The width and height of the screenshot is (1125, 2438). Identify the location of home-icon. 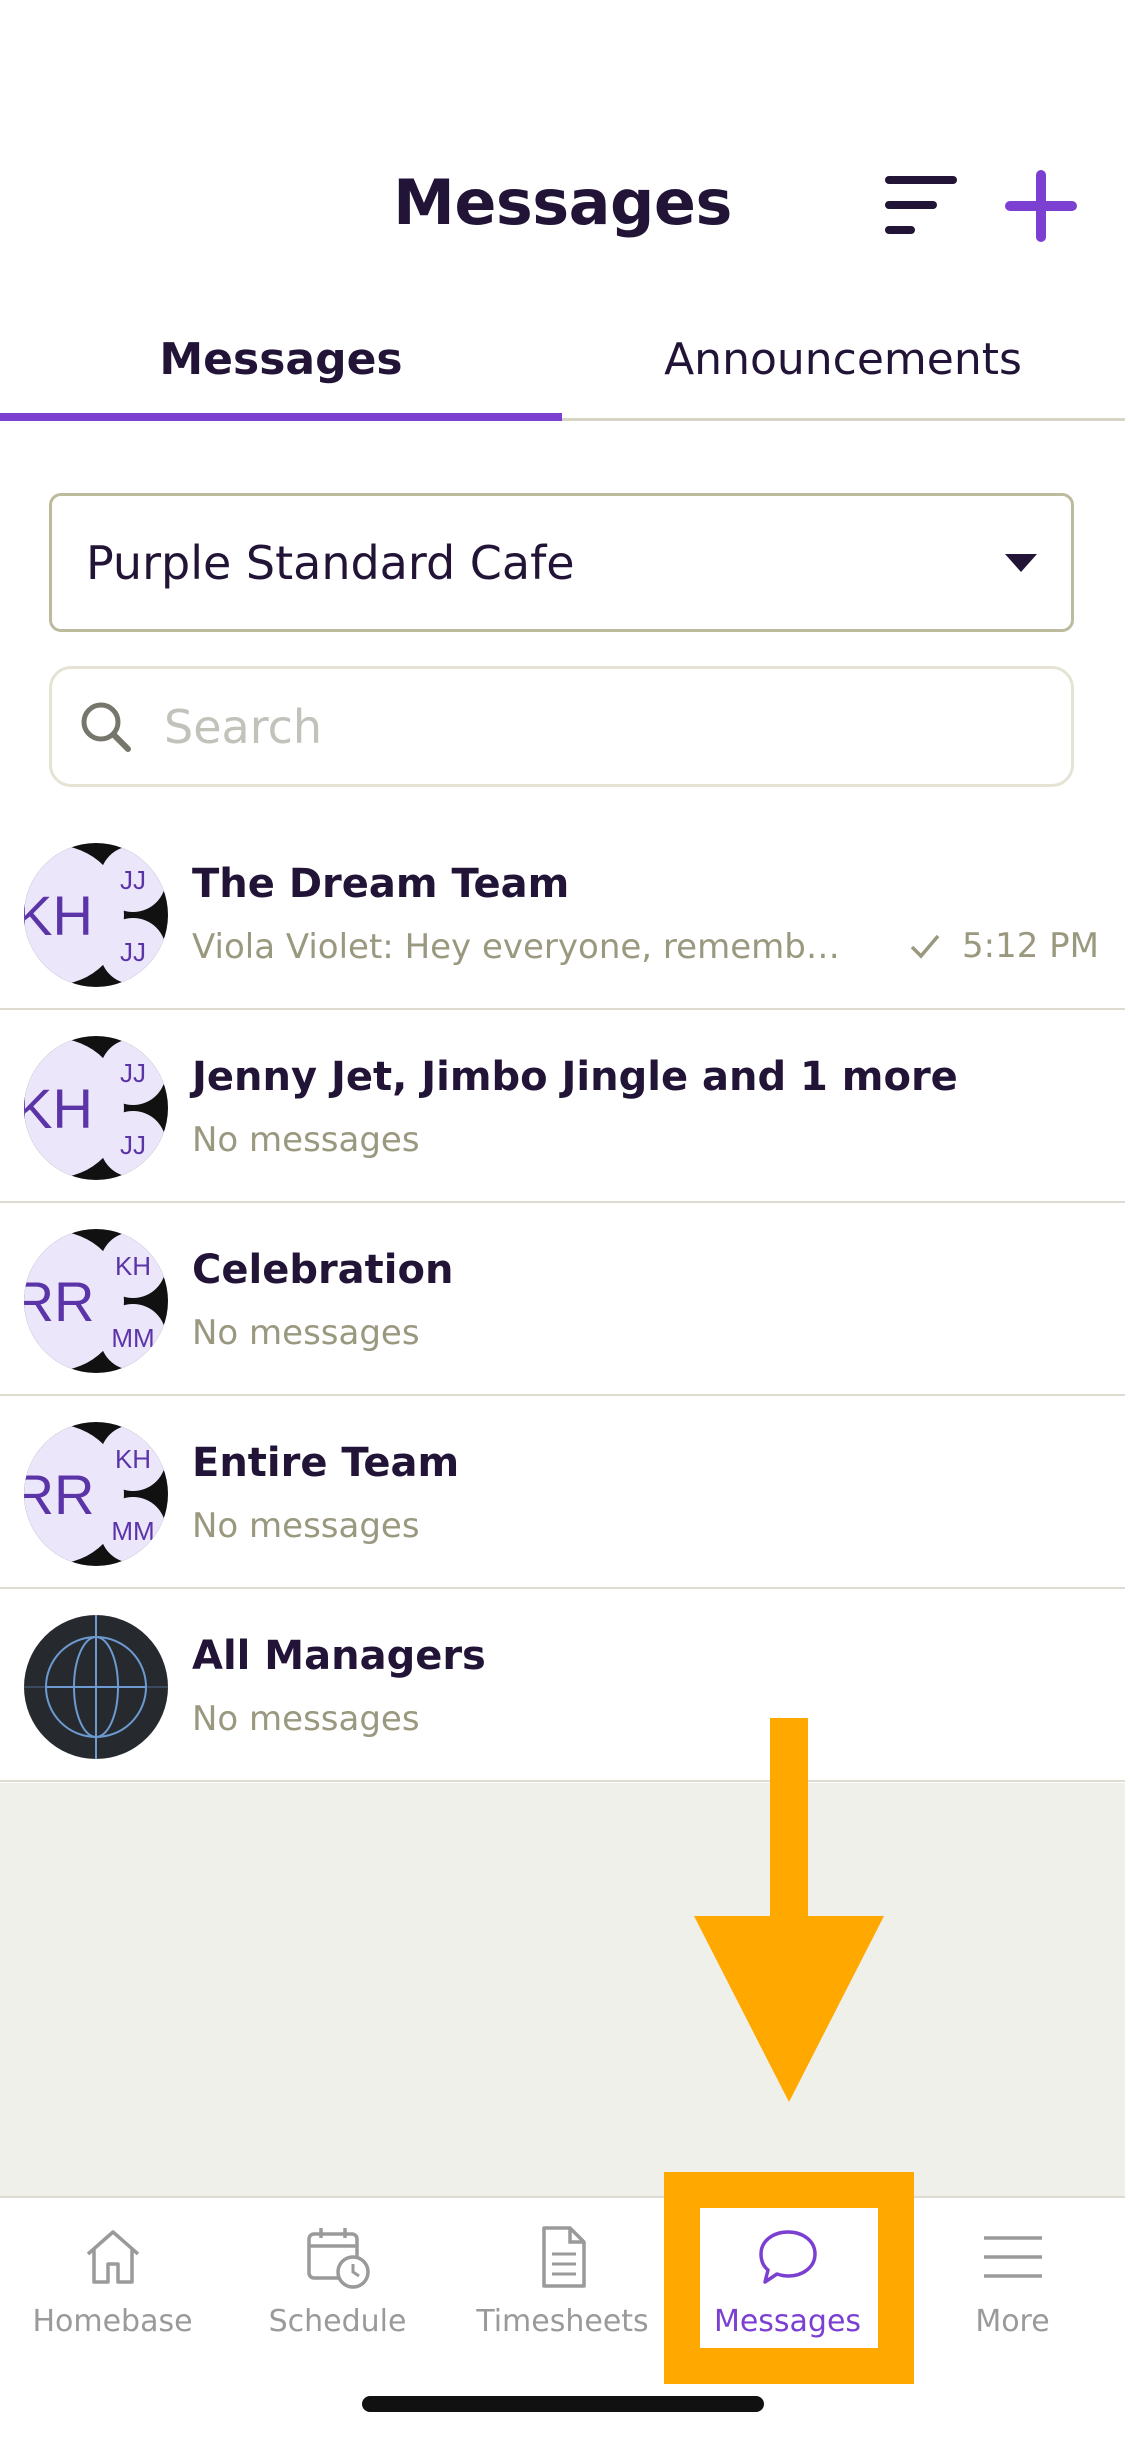
(113, 2257).